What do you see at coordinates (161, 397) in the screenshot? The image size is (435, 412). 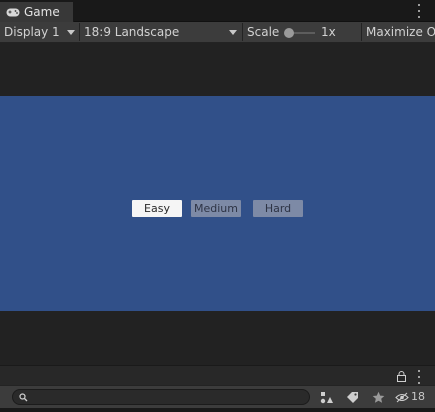 I see `search-input` at bounding box center [161, 397].